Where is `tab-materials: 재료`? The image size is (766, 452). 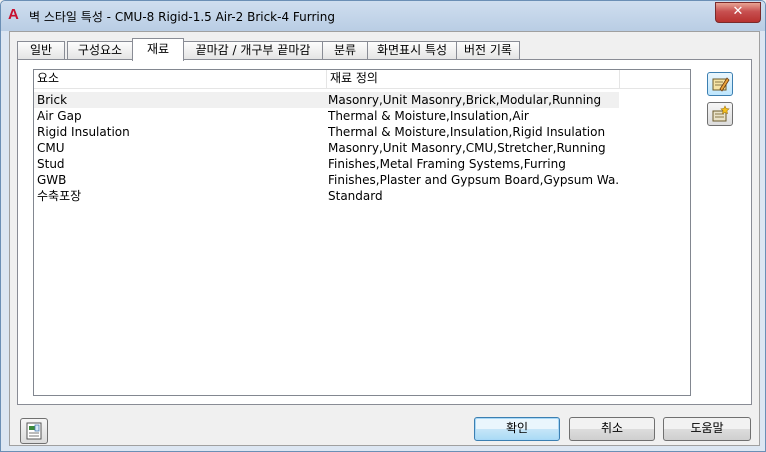 tab-materials: 재료 is located at coordinates (158, 49).